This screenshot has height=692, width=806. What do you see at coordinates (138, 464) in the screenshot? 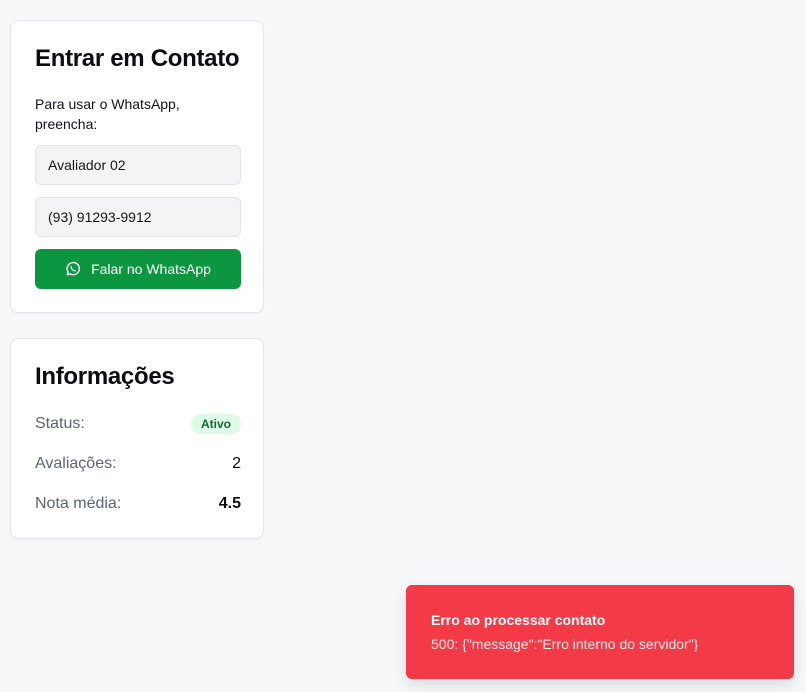
I see `evaluations-row: Avaliações: 2` at bounding box center [138, 464].